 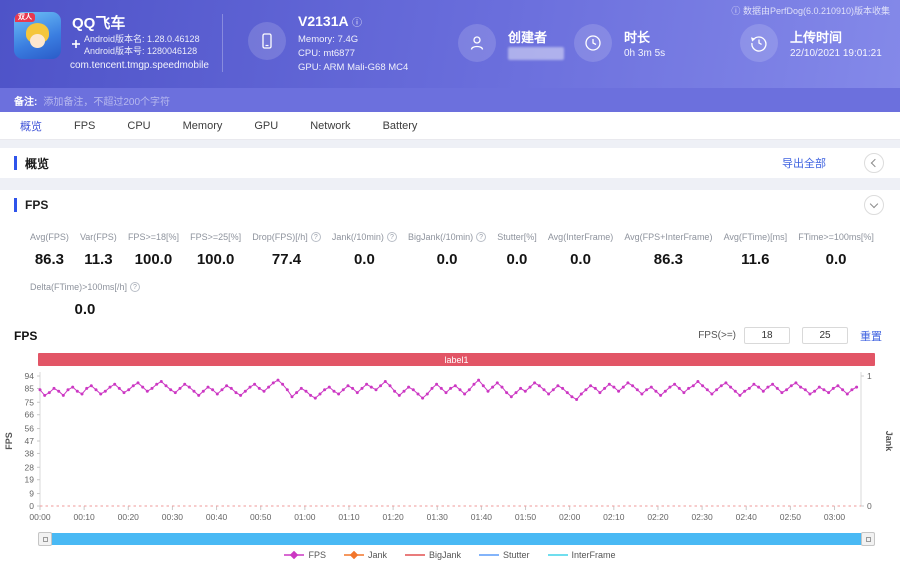 What do you see at coordinates (447, 250) in the screenshot?
I see `metric-BigJank(/10min): BigJank(/10min)? 0.0` at bounding box center [447, 250].